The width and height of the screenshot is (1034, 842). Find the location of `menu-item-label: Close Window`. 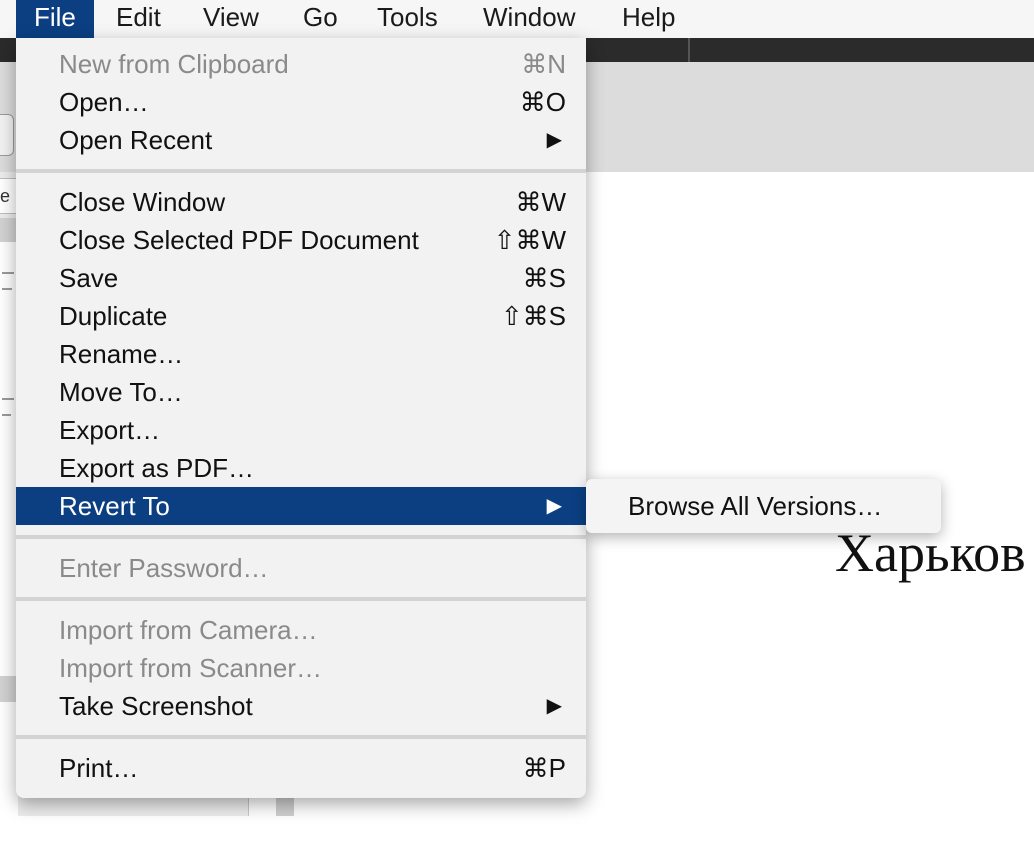

menu-item-label: Close Window is located at coordinates (142, 202).